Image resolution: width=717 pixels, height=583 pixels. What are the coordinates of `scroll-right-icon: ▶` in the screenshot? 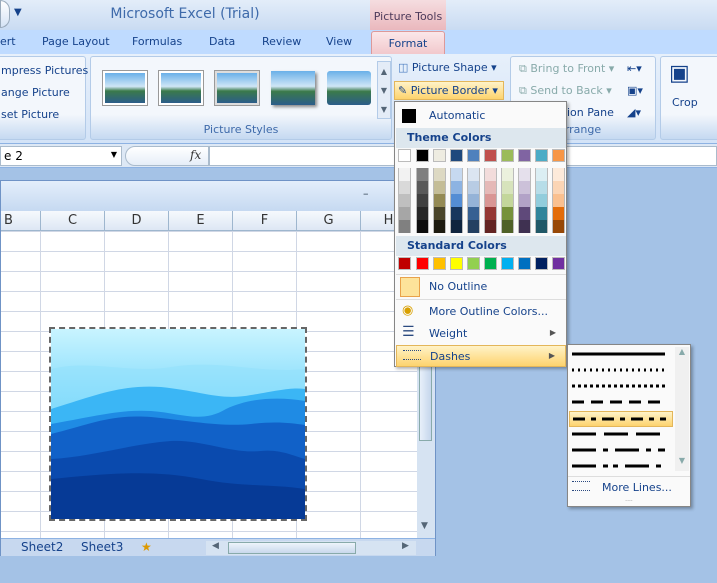 It's located at (405, 546).